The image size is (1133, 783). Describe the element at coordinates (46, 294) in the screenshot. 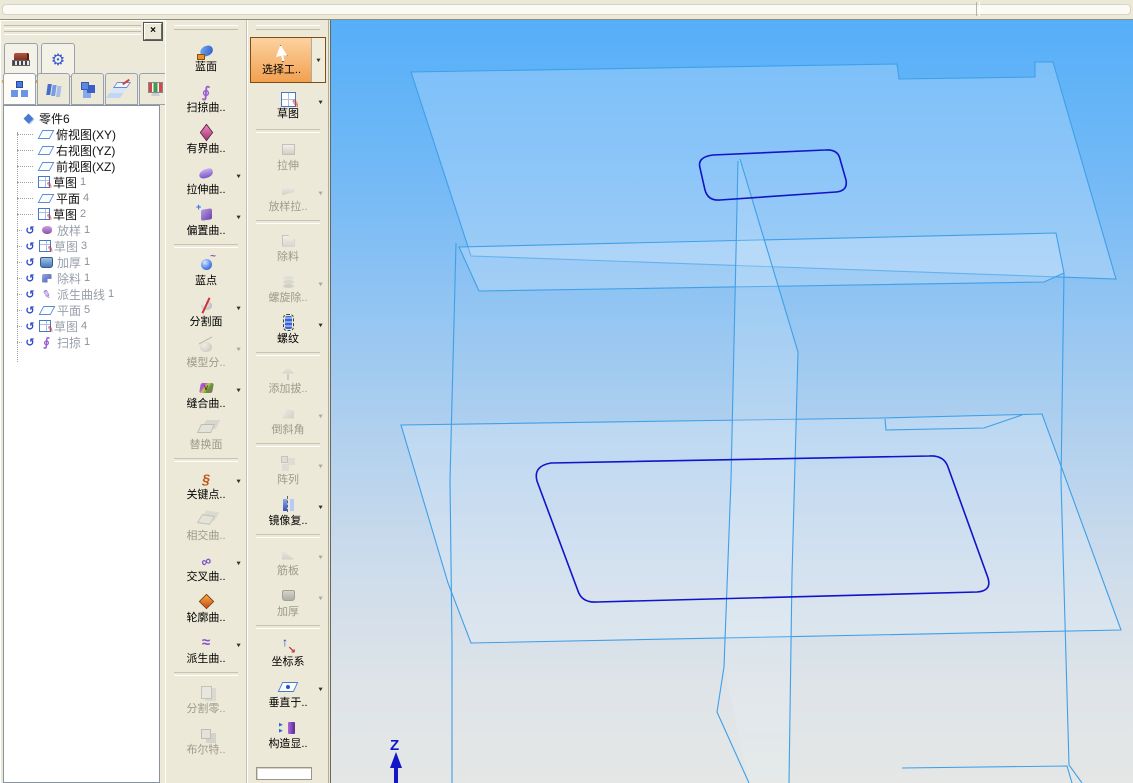

I see `derived-curve-icon` at that location.